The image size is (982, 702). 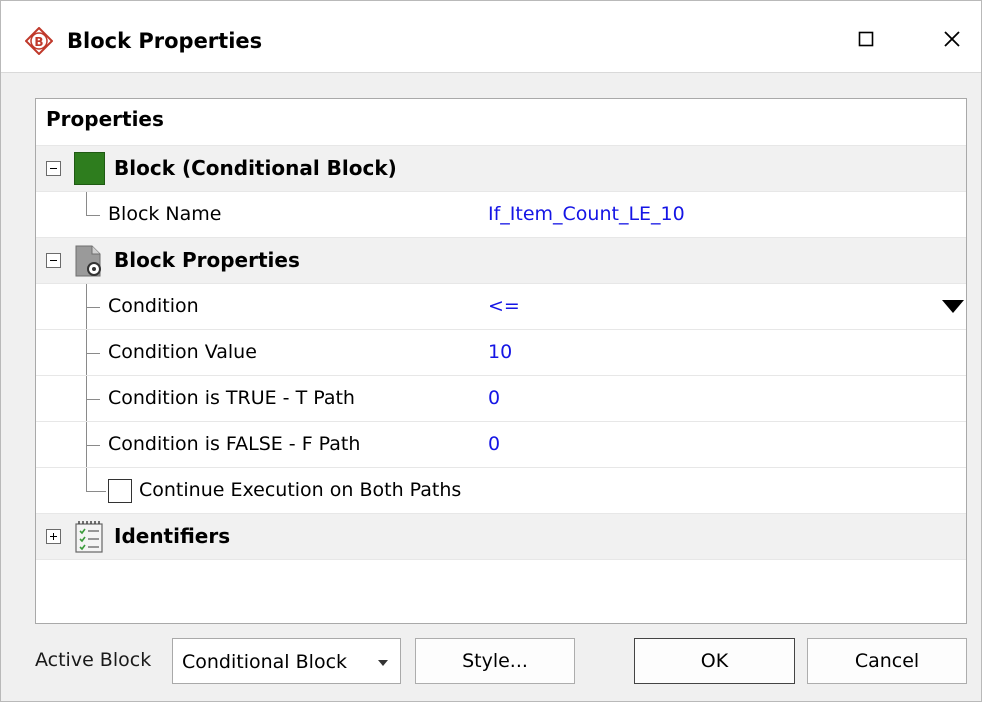 I want to click on property-row-condition: Condition <=, so click(x=501, y=306).